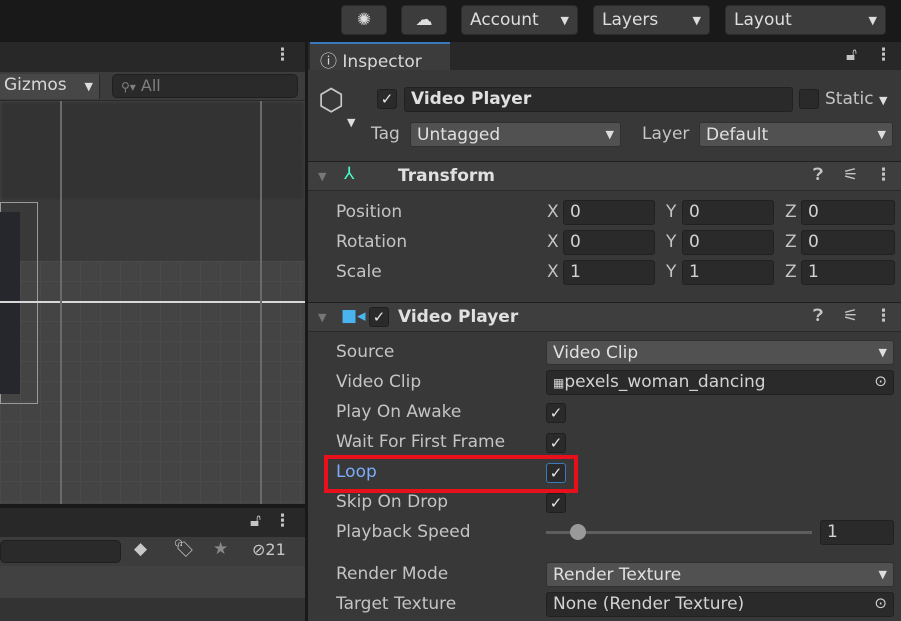 The height and width of the screenshot is (621, 901). What do you see at coordinates (809, 99) in the screenshot?
I see `static-checkbox` at bounding box center [809, 99].